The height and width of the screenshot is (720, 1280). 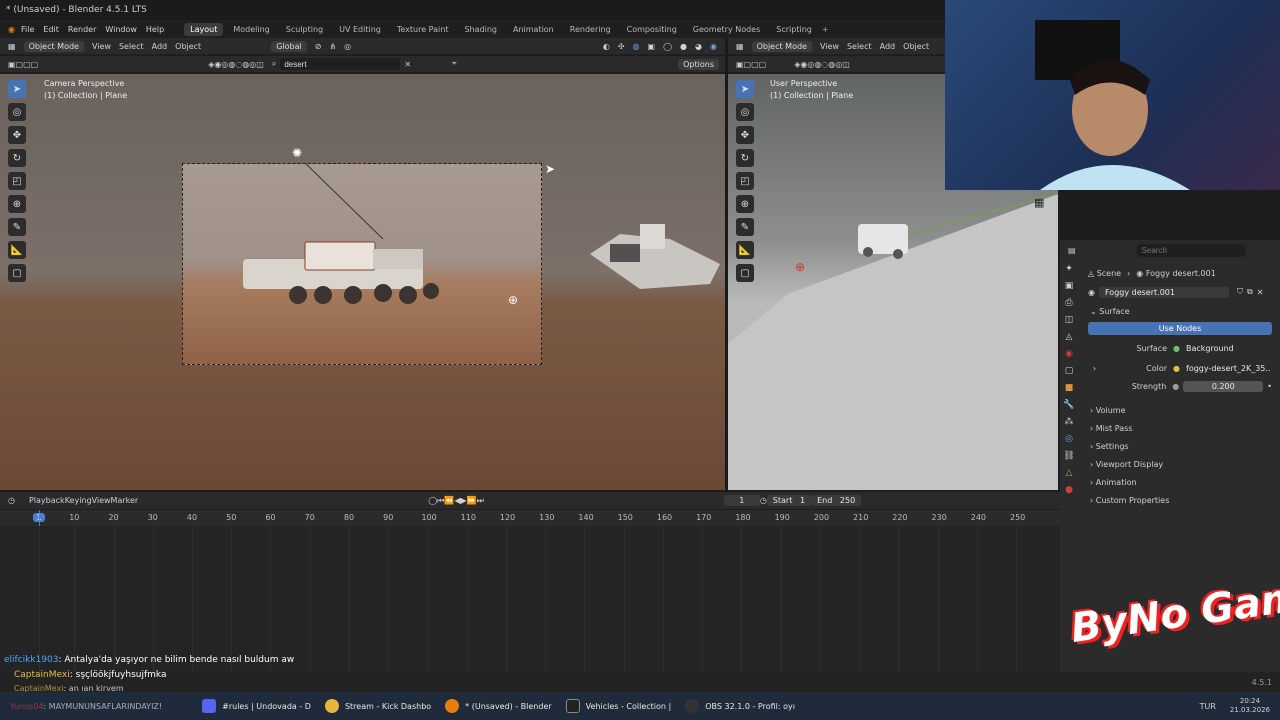 I want to click on properties-editor-icon: ▤, so click(x=1072, y=250).